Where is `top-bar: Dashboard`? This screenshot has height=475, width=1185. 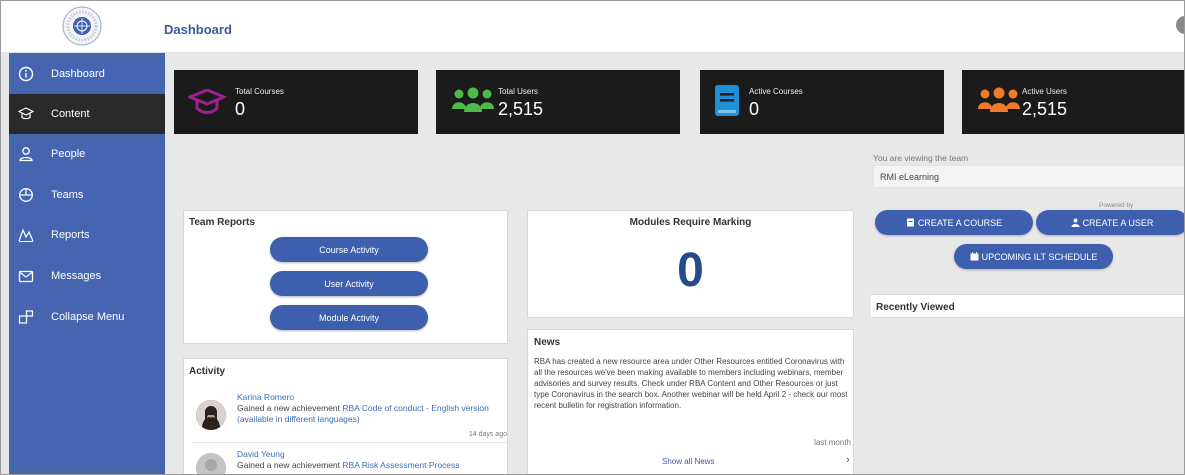 top-bar: Dashboard is located at coordinates (592, 27).